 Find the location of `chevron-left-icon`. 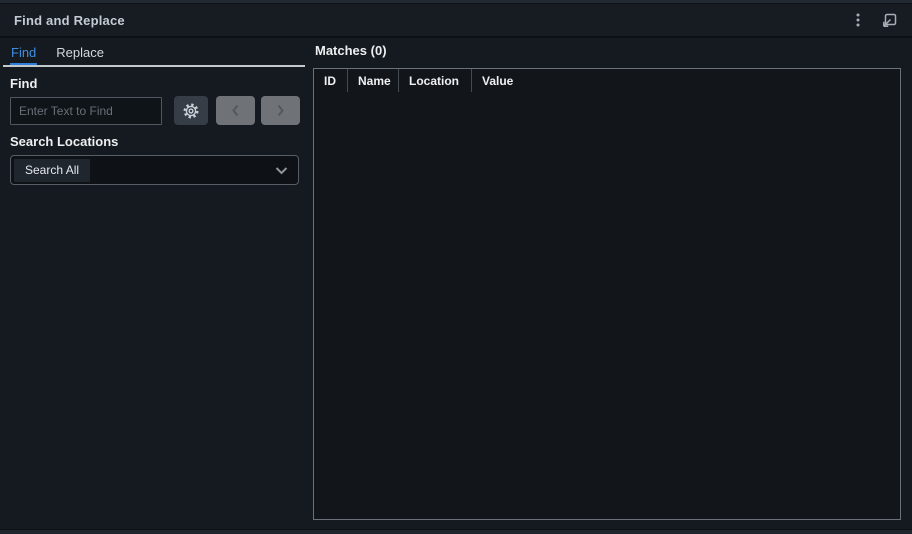

chevron-left-icon is located at coordinates (235, 110).